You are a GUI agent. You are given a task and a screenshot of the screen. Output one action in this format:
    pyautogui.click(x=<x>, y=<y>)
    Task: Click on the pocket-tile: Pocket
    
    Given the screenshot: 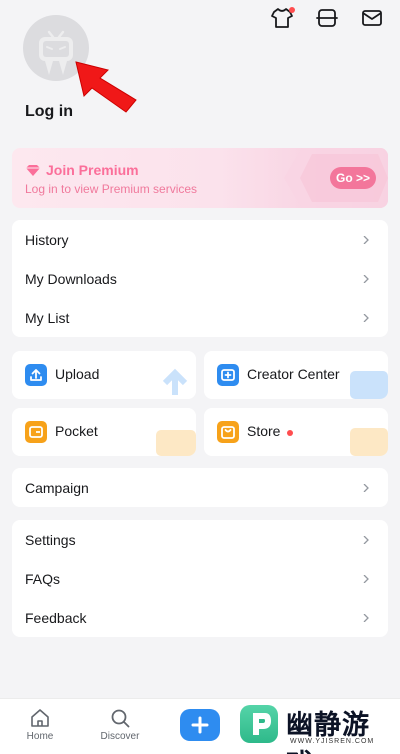 What is the action you would take?
    pyautogui.click(x=104, y=432)
    